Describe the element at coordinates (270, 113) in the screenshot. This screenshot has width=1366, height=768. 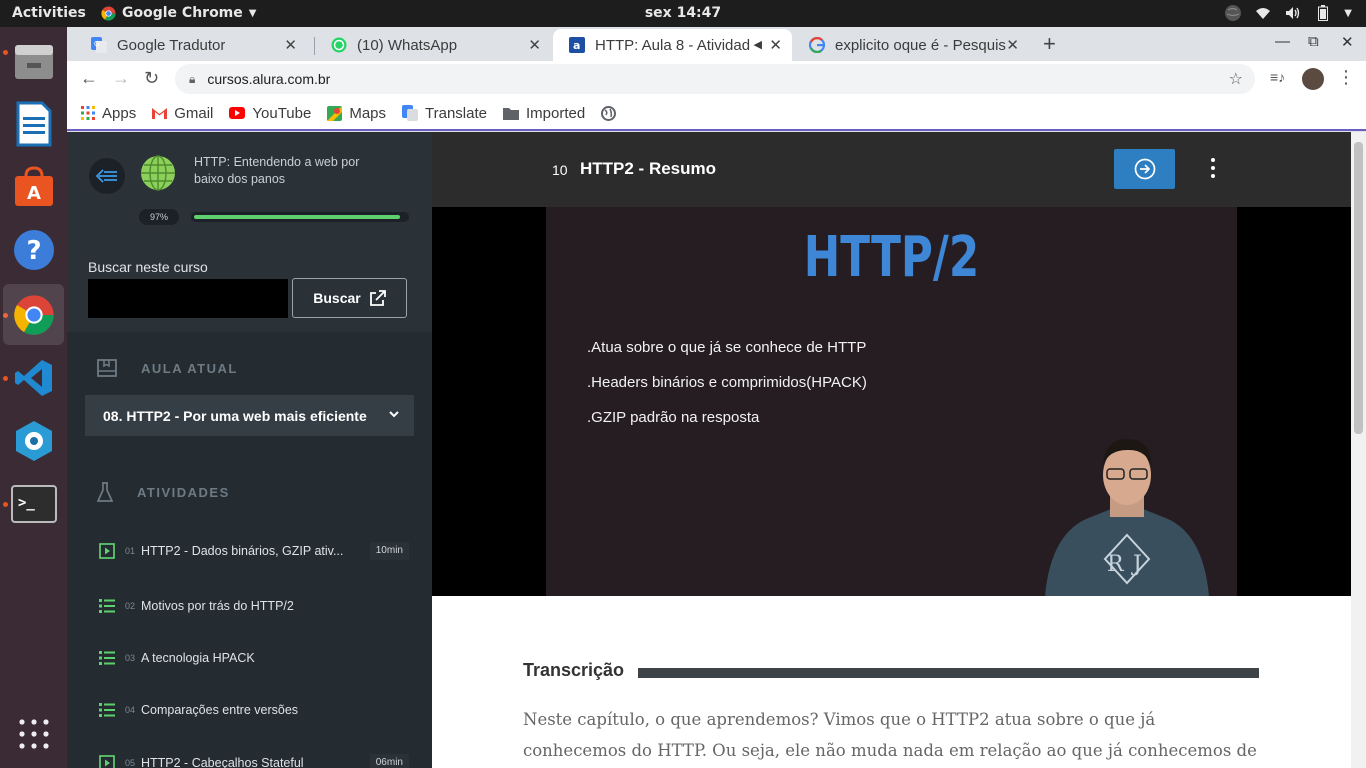
I see `bookmark-youtube: YouTube` at that location.